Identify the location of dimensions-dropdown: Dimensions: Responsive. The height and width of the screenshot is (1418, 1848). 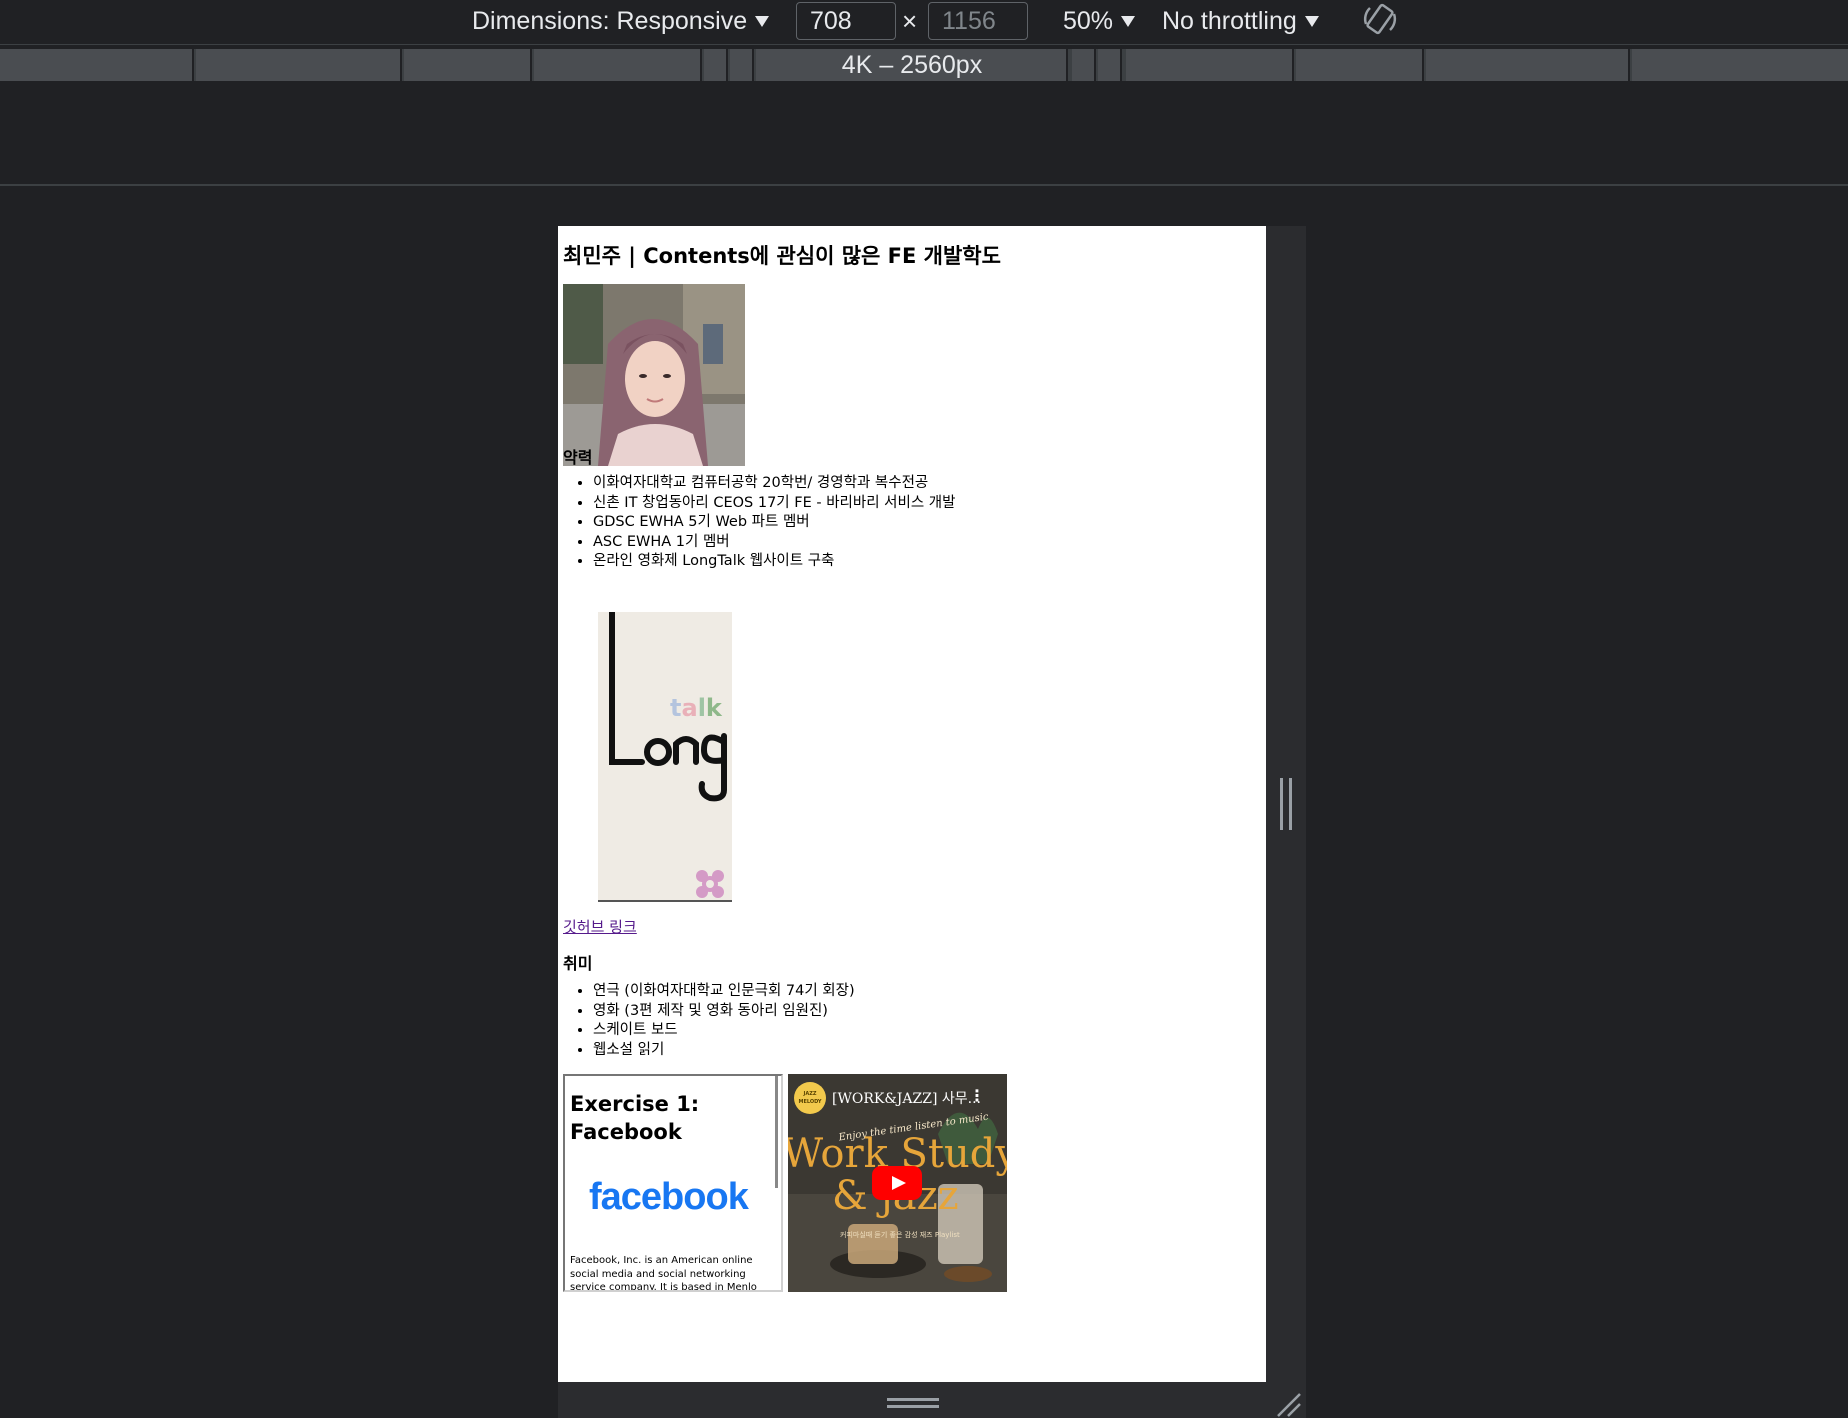
(621, 21).